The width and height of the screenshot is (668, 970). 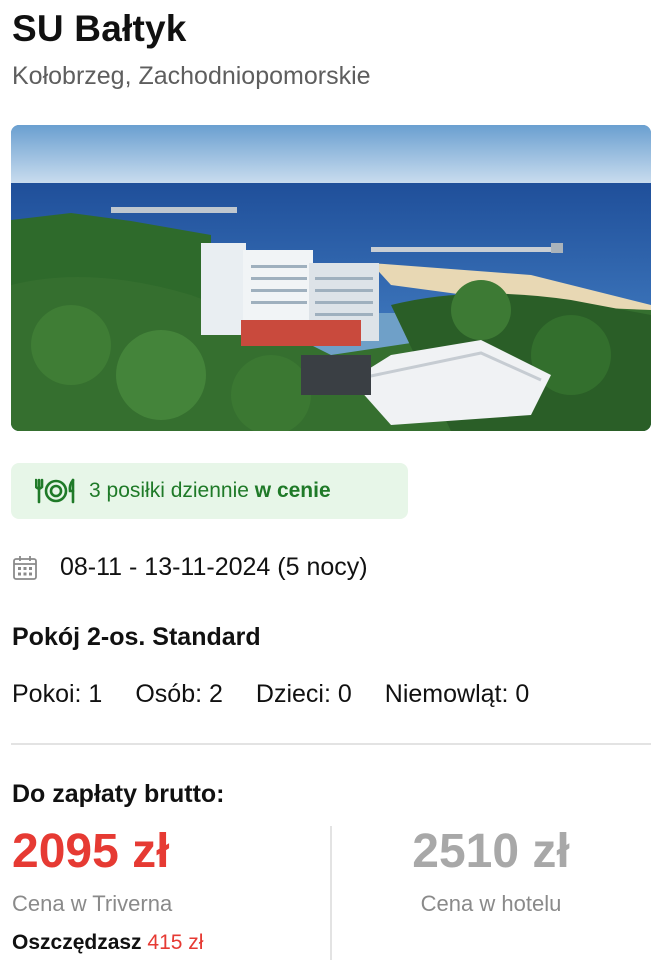 I want to click on meals-badge-text: 3 posiłki dziennie w cenie, so click(x=210, y=490).